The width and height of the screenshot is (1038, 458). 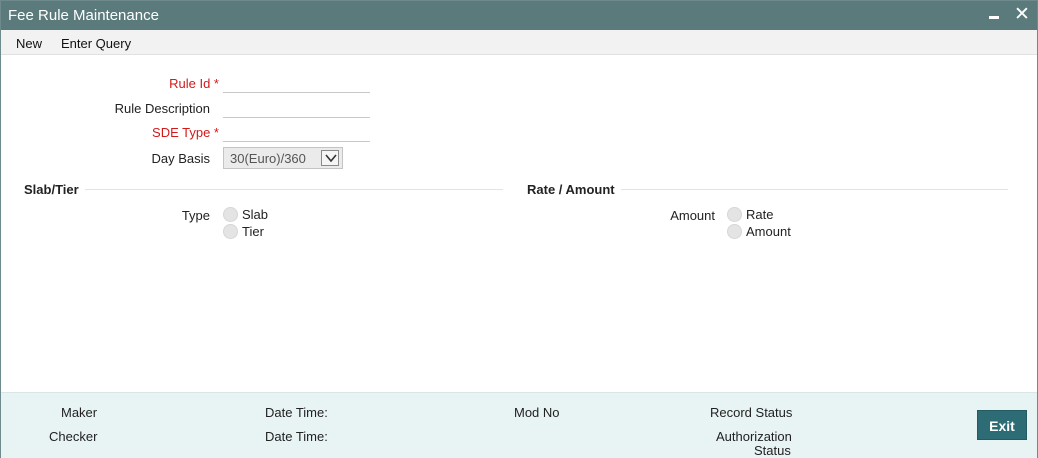 What do you see at coordinates (571, 189) in the screenshot?
I see `rate-amount-section-title: Rate / Amount` at bounding box center [571, 189].